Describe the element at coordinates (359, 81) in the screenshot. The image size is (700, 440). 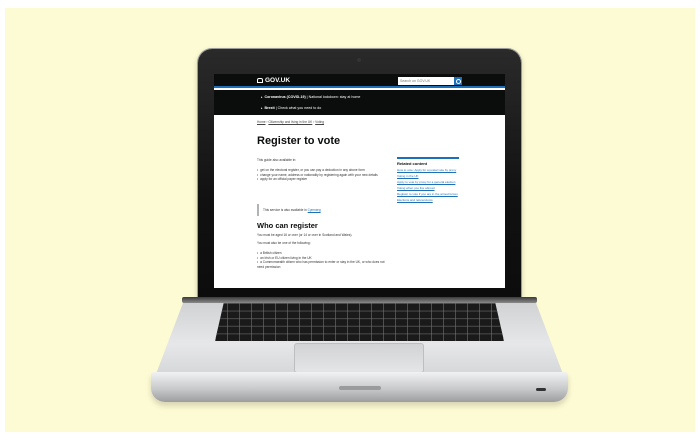
I see `site-header: GOV.UK Search on GOV.UK` at that location.